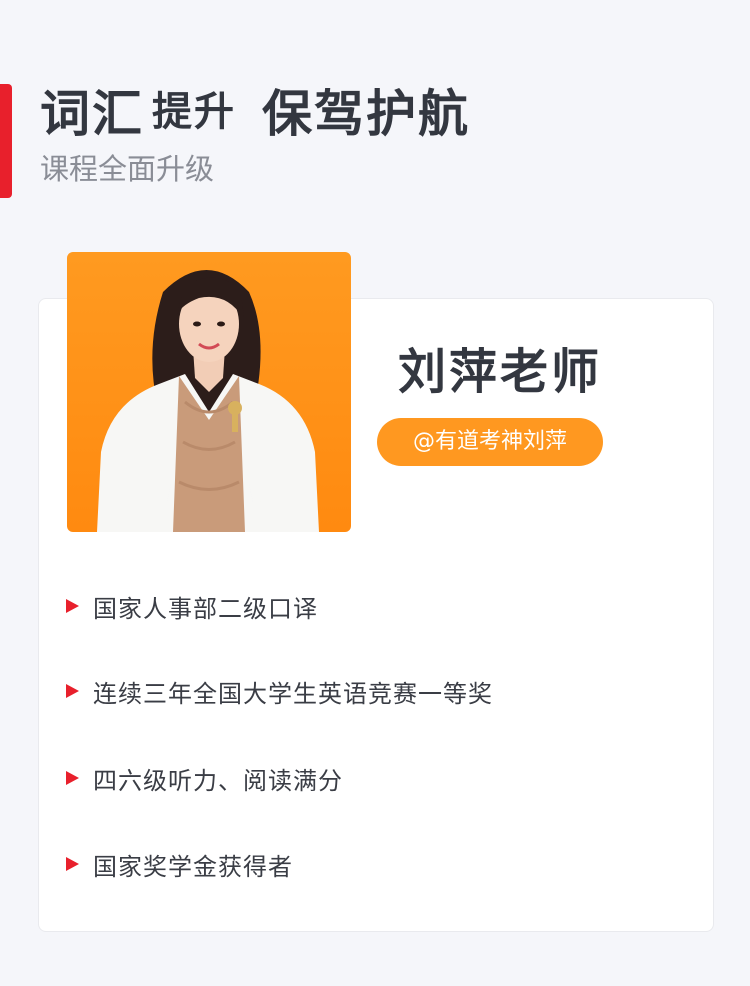 The width and height of the screenshot is (750, 986). Describe the element at coordinates (194, 112) in the screenshot. I see `title-word-2: 提升` at that location.